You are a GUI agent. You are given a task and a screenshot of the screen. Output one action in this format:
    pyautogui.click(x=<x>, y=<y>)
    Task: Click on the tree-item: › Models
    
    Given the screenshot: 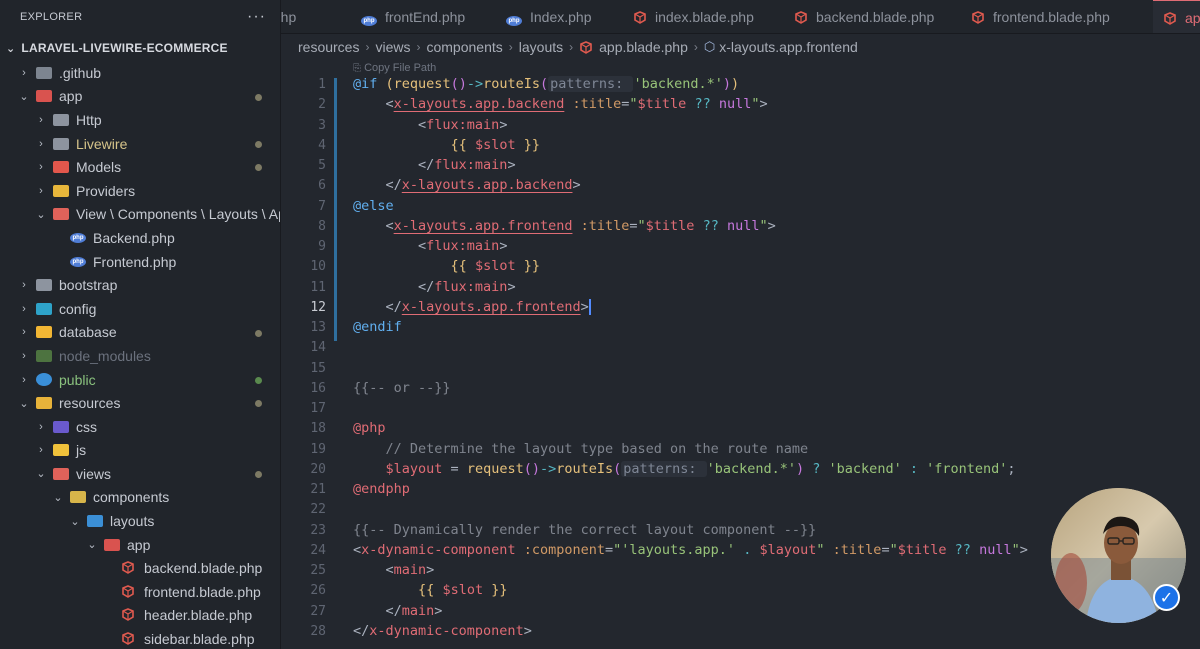 What is the action you would take?
    pyautogui.click(x=140, y=167)
    